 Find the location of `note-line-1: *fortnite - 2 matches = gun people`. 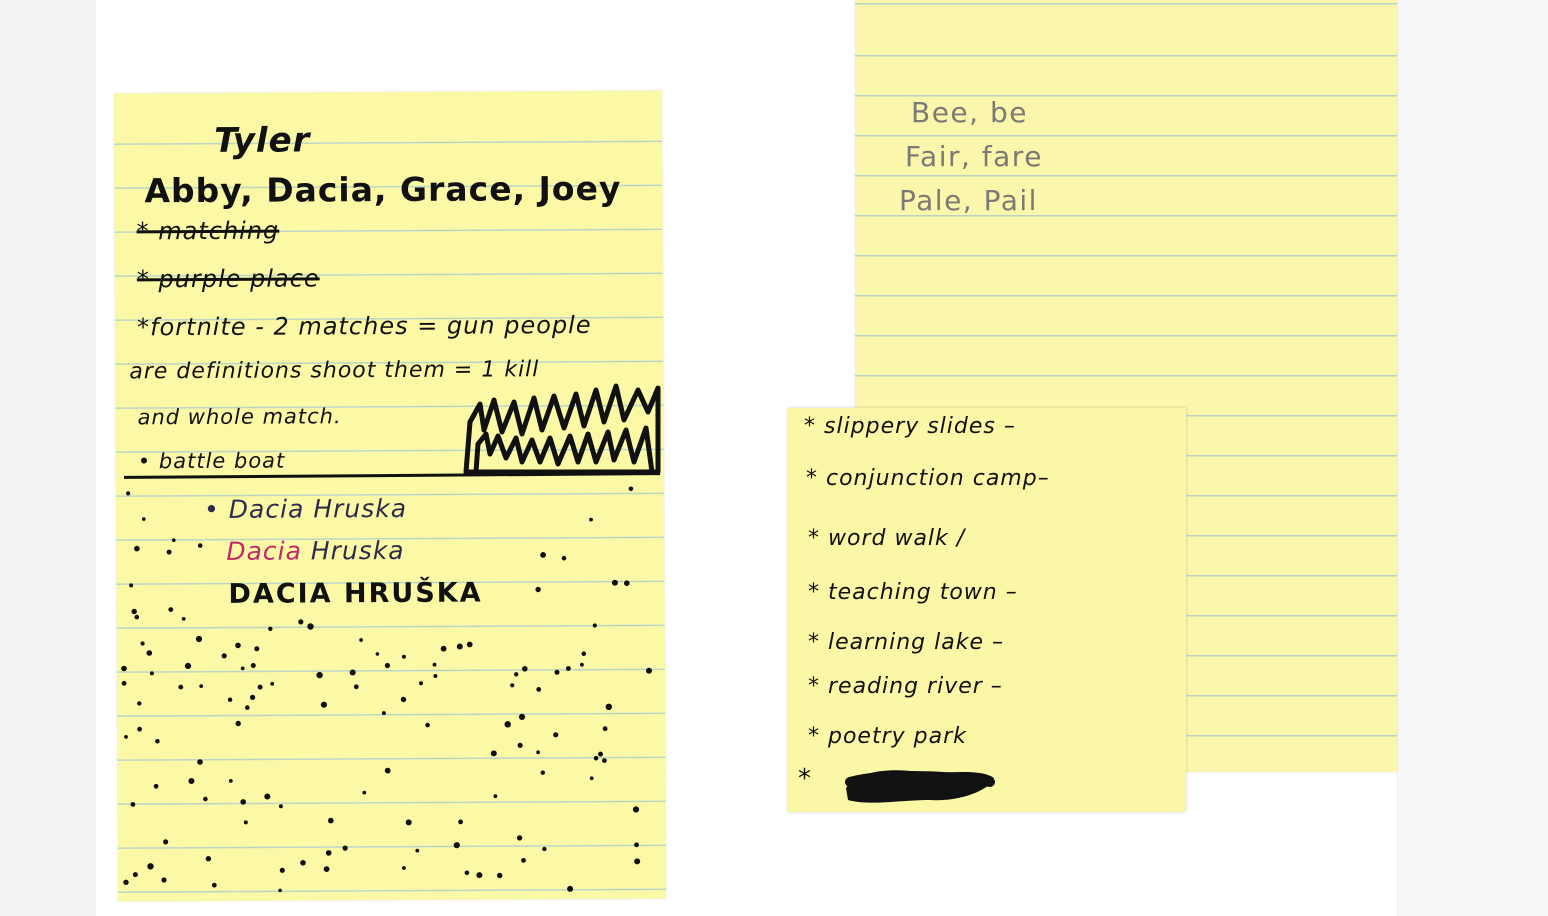

note-line-1: *fortnite - 2 matches = gun people is located at coordinates (364, 326).